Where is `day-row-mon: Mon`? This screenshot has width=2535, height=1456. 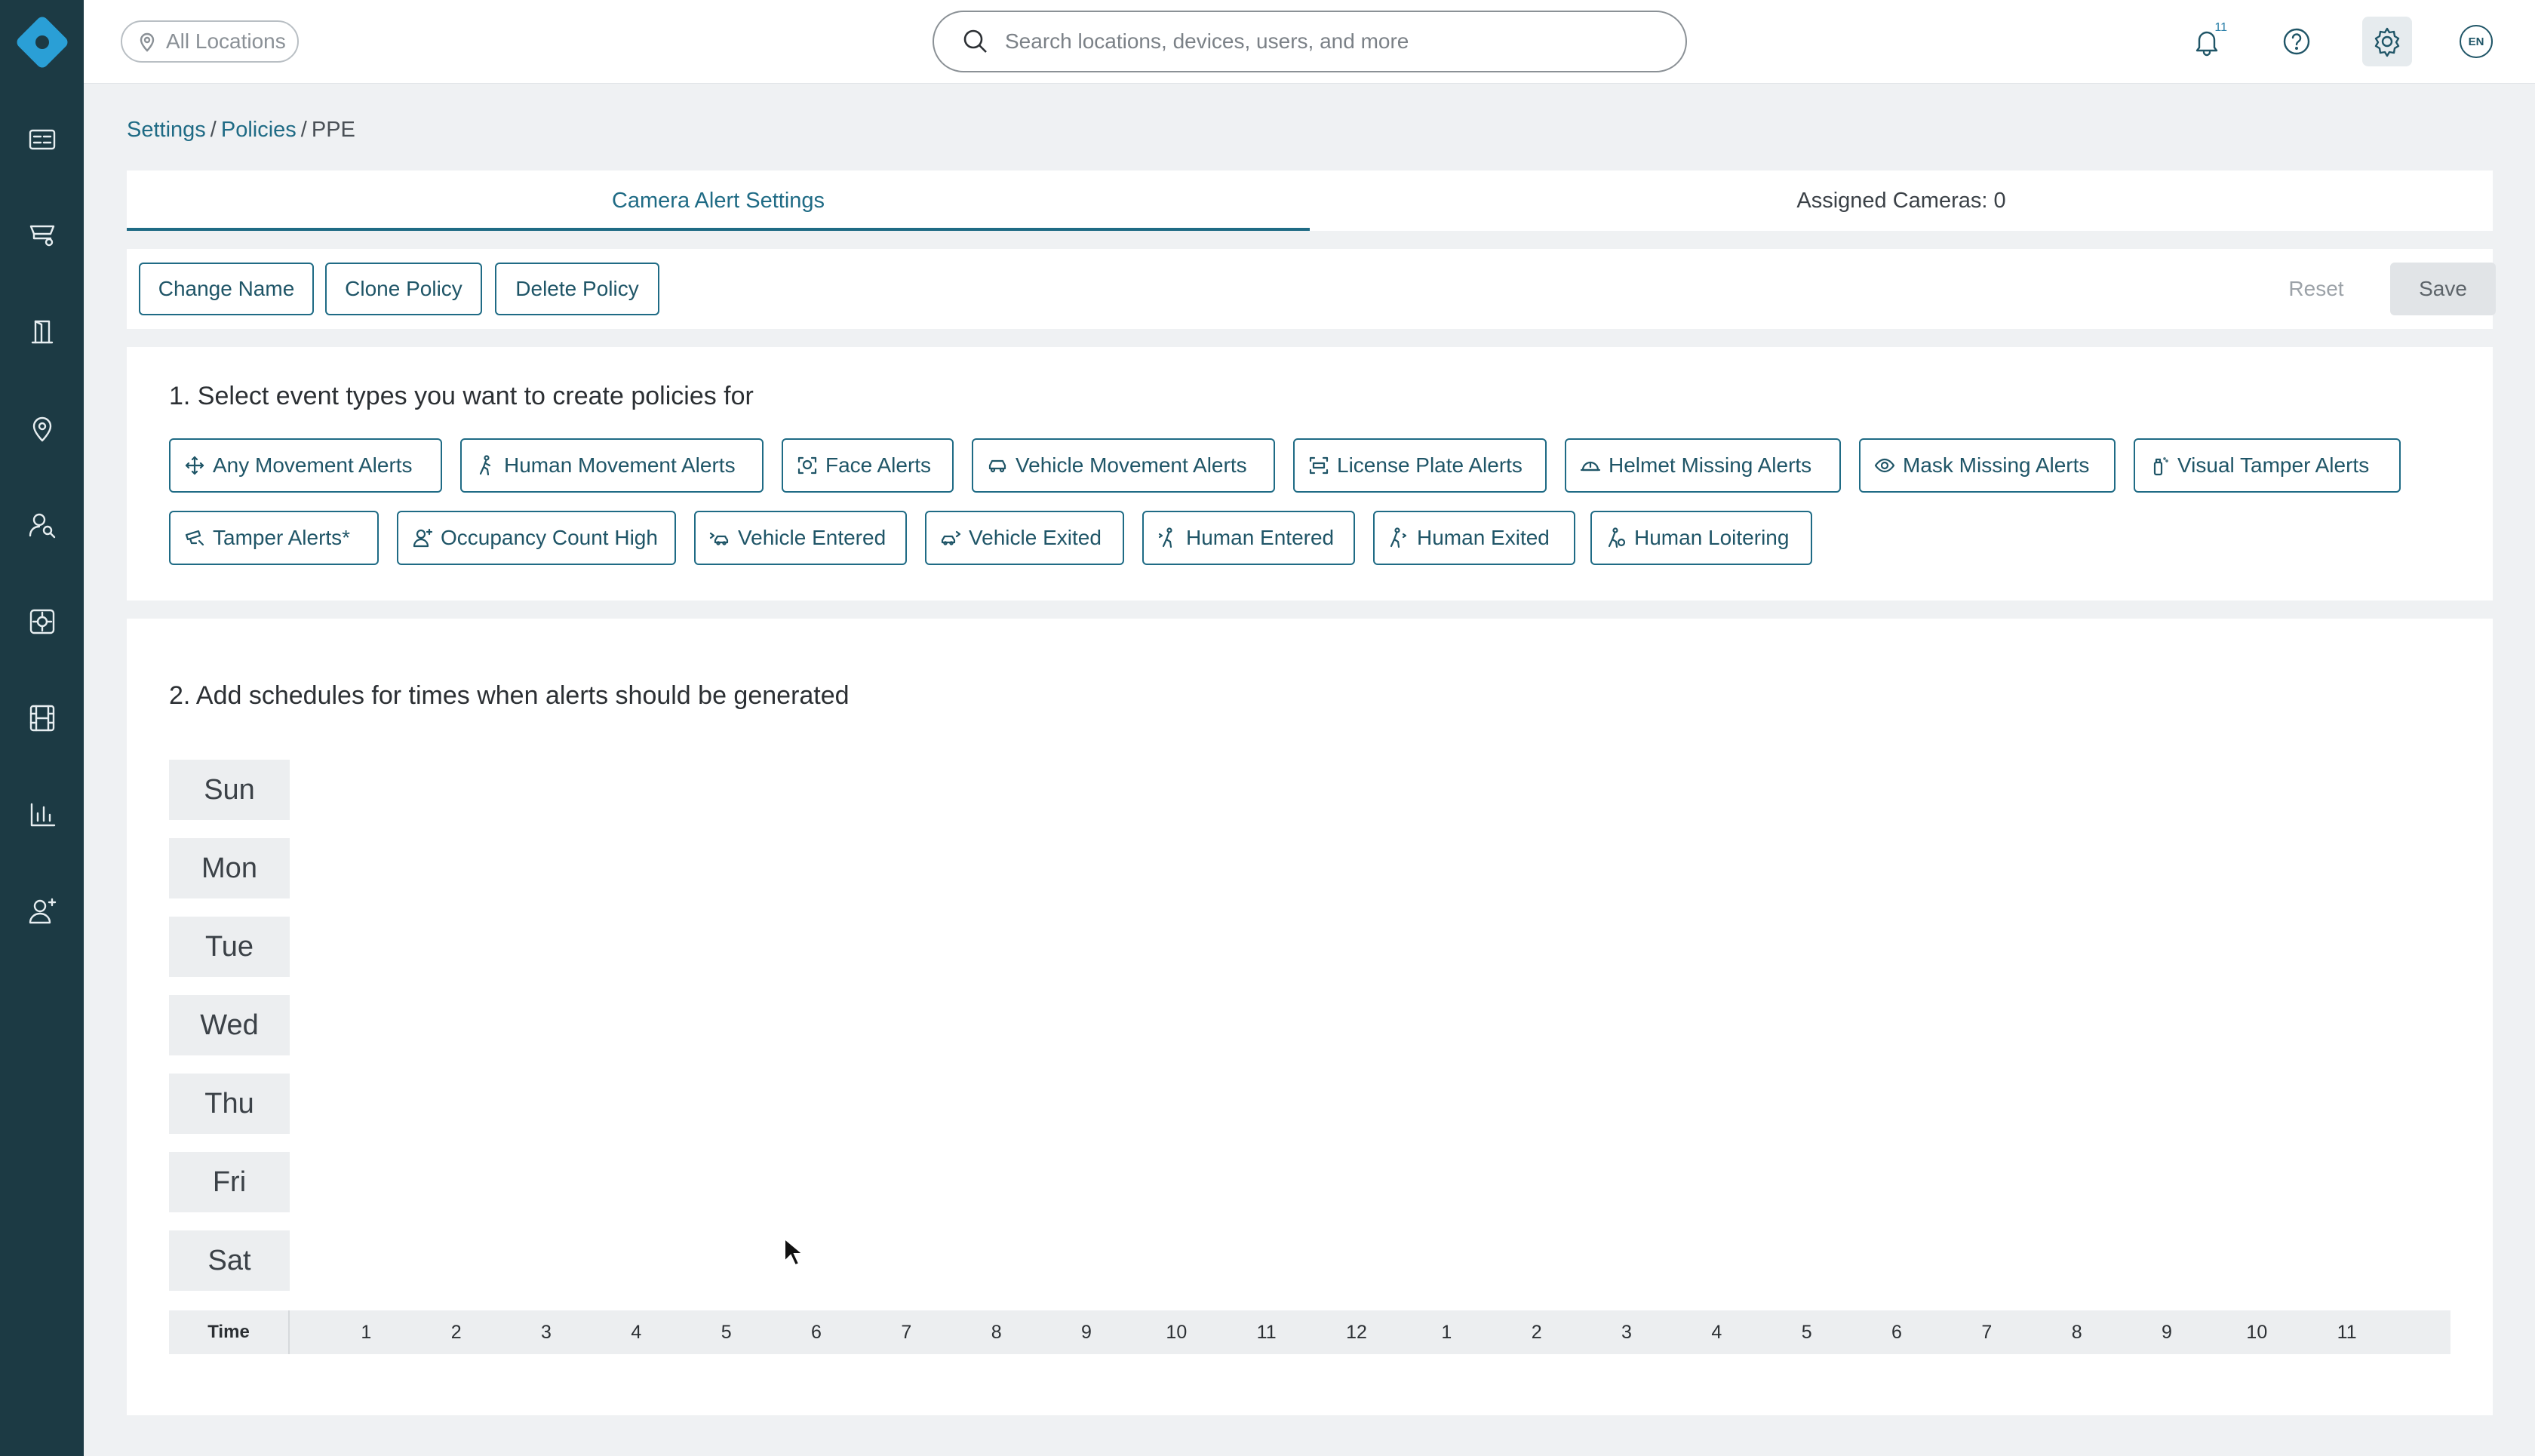
day-row-mon: Mon is located at coordinates (229, 868).